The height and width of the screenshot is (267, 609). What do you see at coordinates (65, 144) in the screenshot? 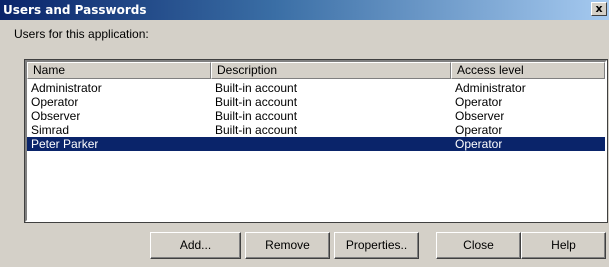
I see `user-name: Peter Parker` at bounding box center [65, 144].